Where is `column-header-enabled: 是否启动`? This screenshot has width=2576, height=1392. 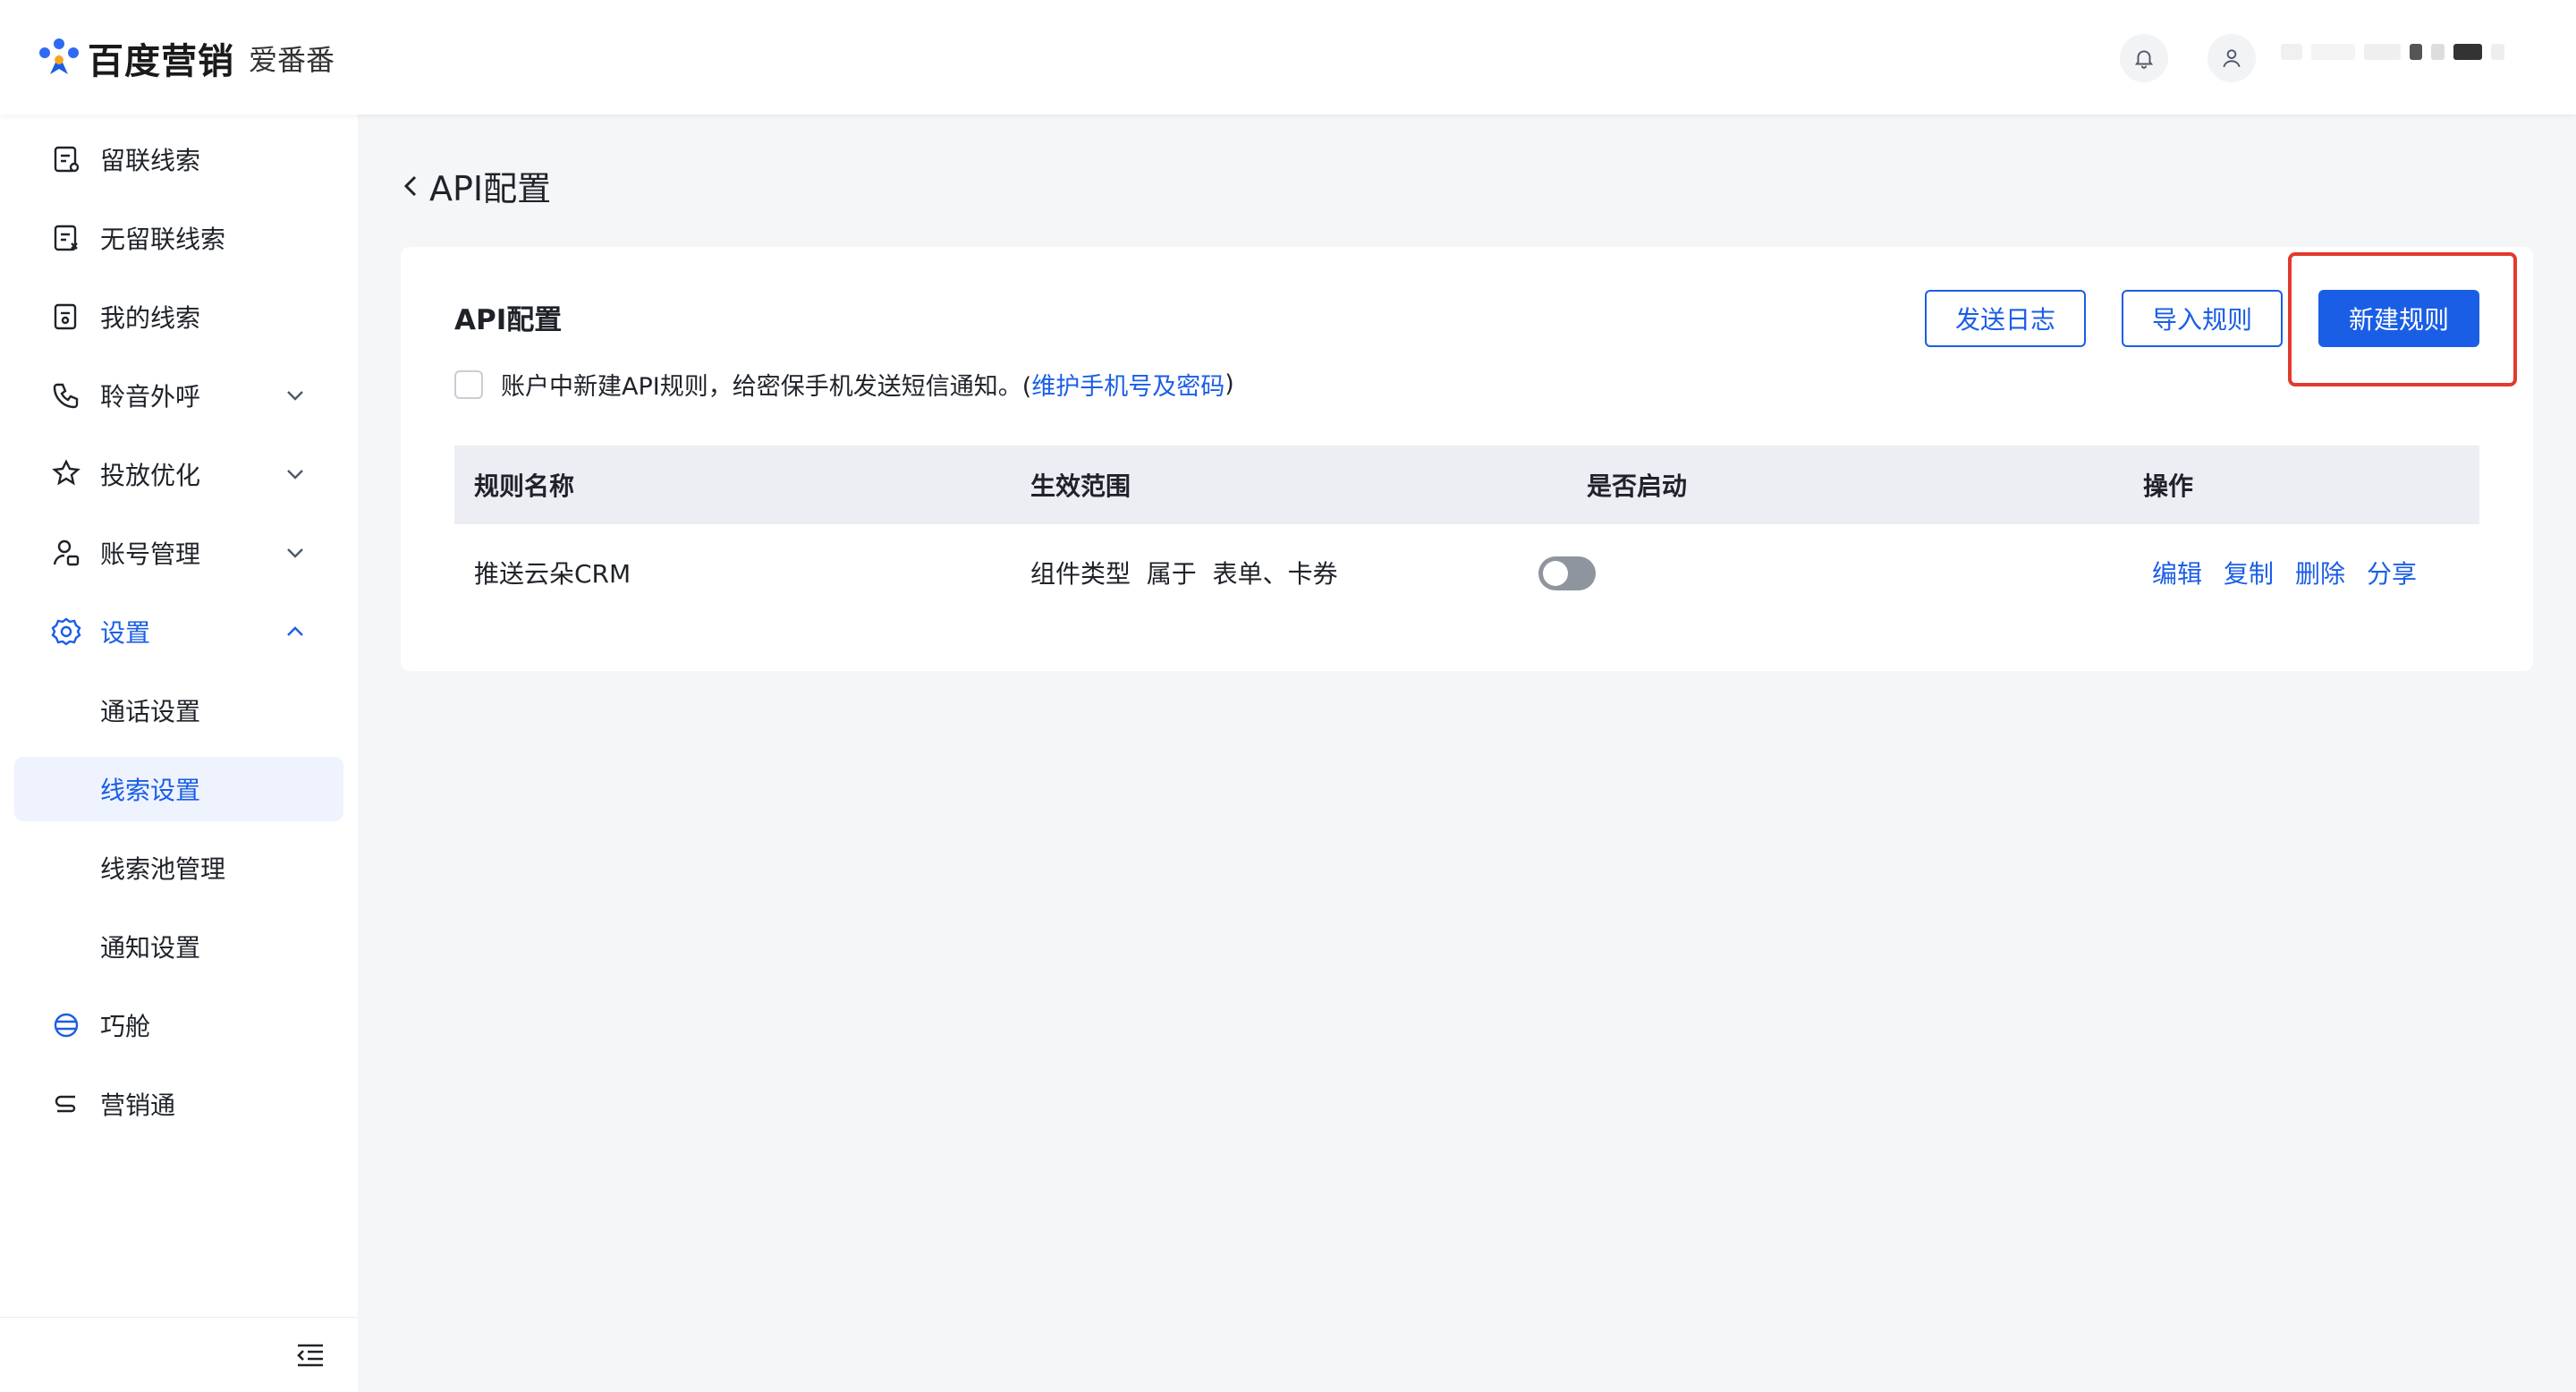 column-header-enabled: 是否启动 is located at coordinates (1637, 486).